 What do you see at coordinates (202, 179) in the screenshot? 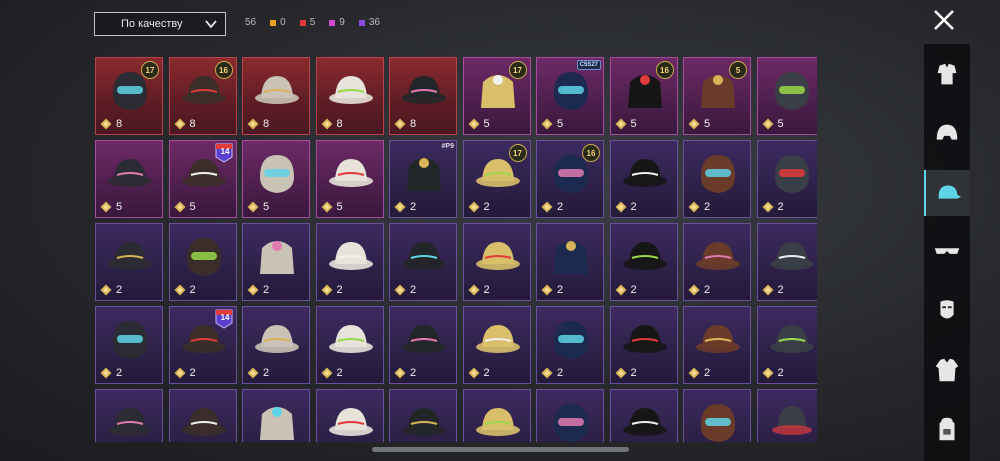
I see `item-tile: 5 14` at bounding box center [202, 179].